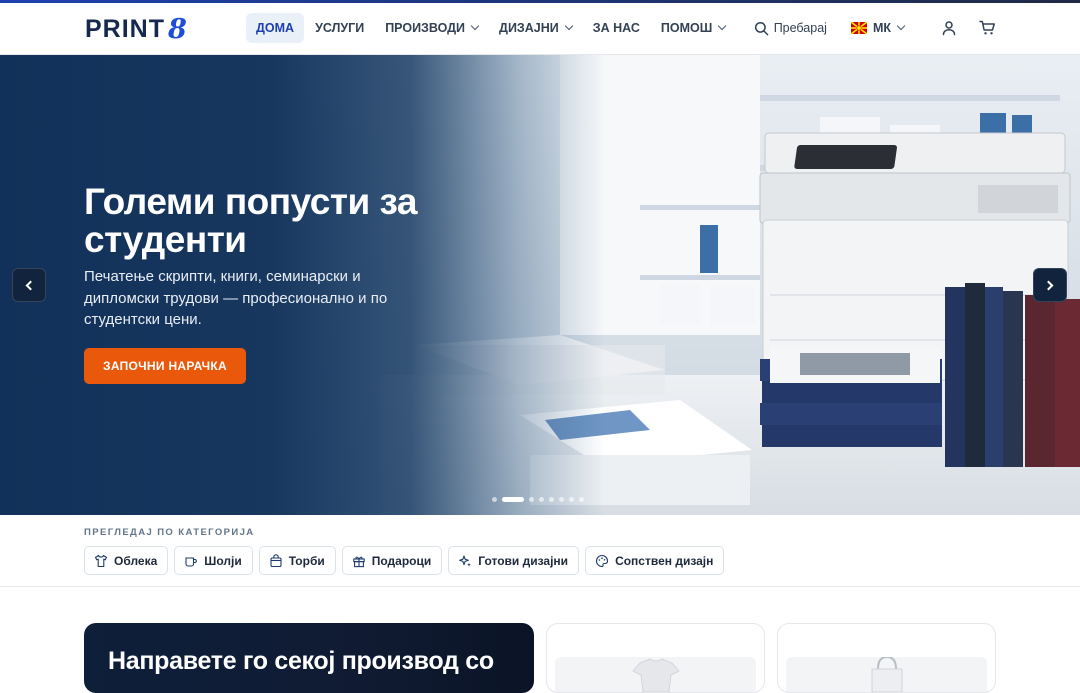 This screenshot has height=693, width=1080. Describe the element at coordinates (529, 28) in the screenshot. I see `nav-item-label: ДИЗАЈНИ` at that location.